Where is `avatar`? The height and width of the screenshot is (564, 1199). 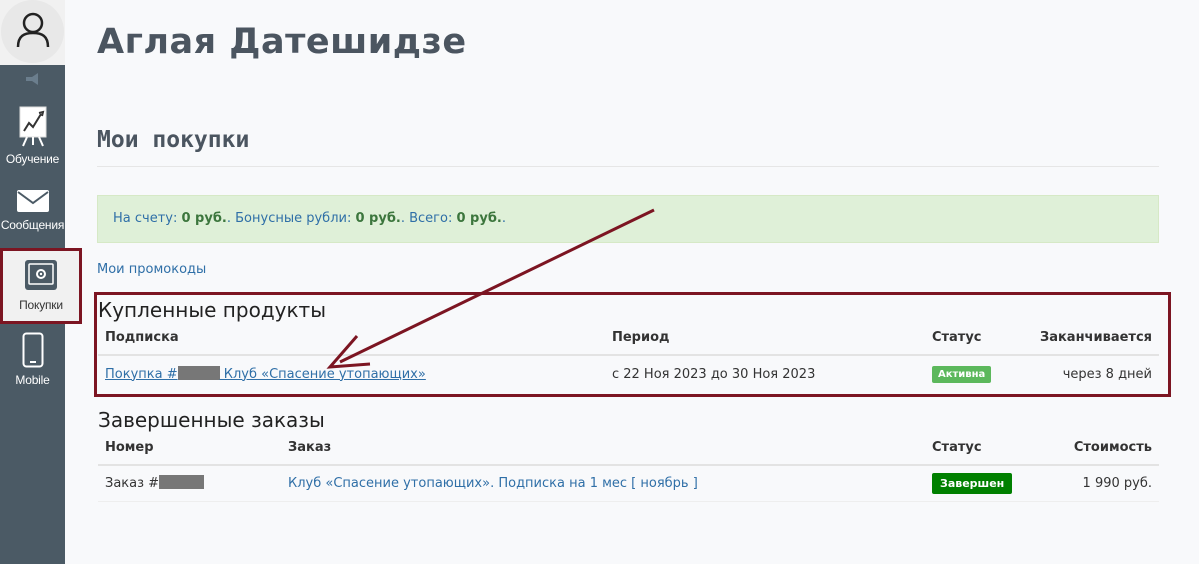
avatar is located at coordinates (32, 31).